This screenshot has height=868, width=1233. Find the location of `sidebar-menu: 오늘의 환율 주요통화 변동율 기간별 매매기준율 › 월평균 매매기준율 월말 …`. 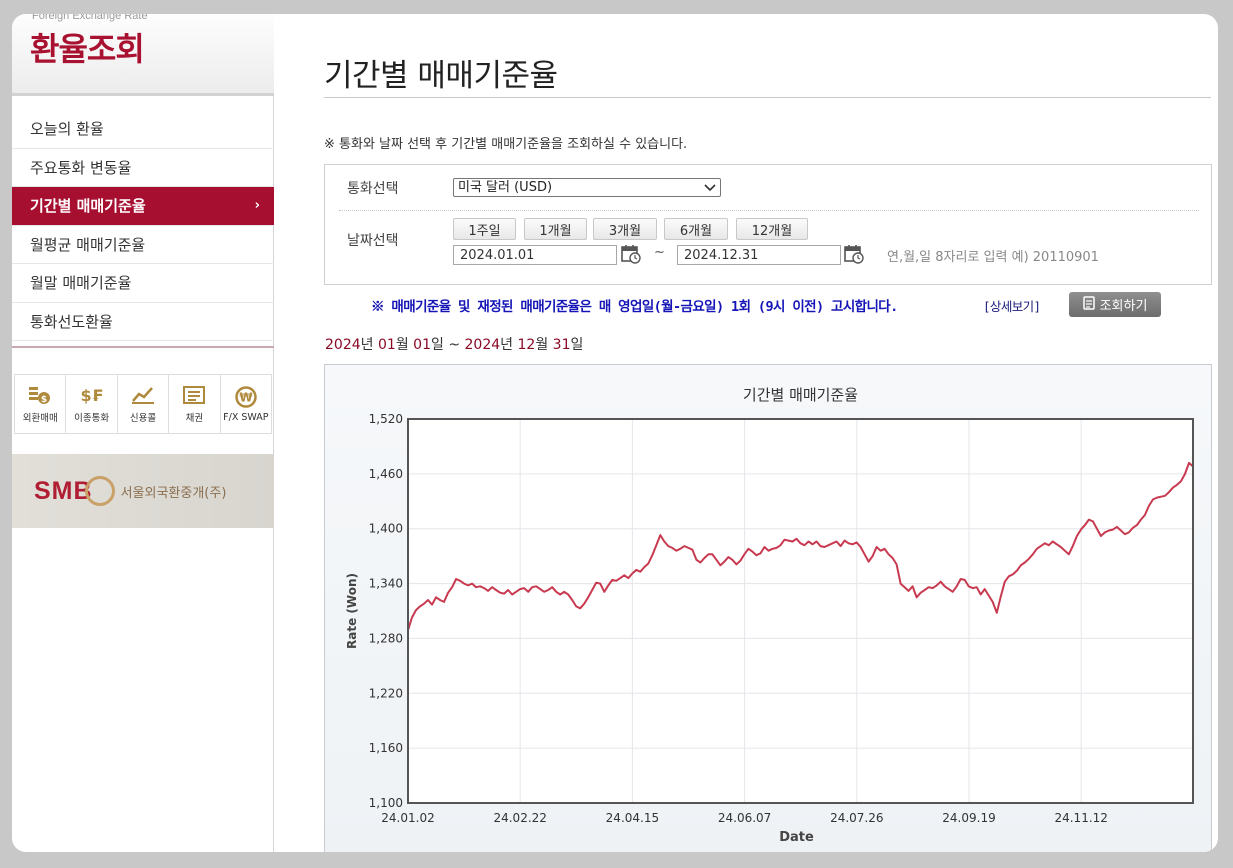

sidebar-menu: 오늘의 환율 주요통화 변동율 기간별 매매기준율 › 월평균 매매기준율 월말 … is located at coordinates (143, 225).